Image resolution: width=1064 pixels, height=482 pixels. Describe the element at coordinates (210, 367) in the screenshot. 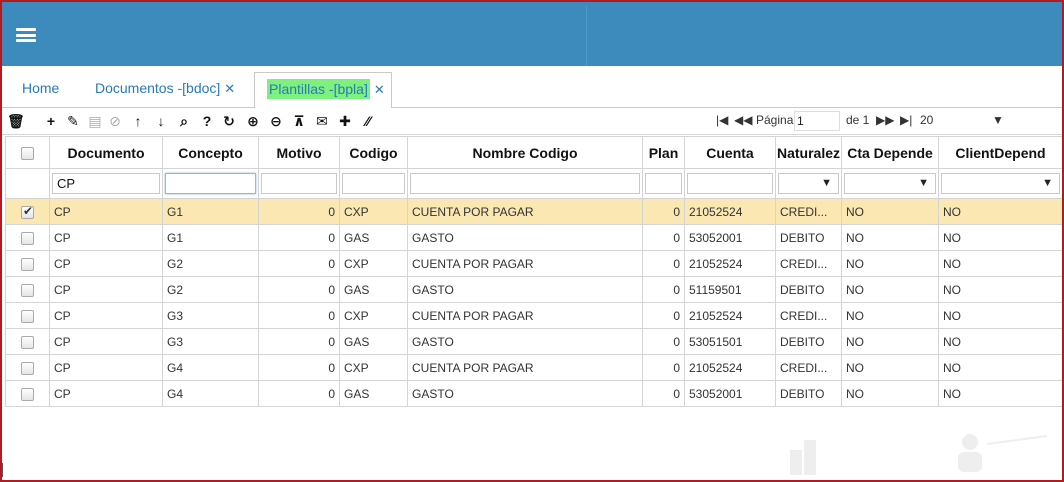

I see `cell-concepto: G4` at that location.